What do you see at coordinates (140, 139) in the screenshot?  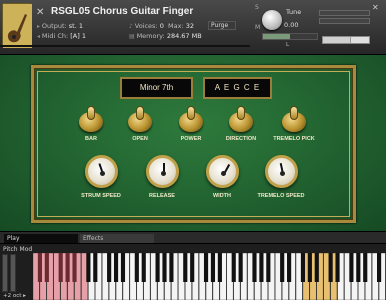 I see `toggle-label: OPEN` at bounding box center [140, 139].